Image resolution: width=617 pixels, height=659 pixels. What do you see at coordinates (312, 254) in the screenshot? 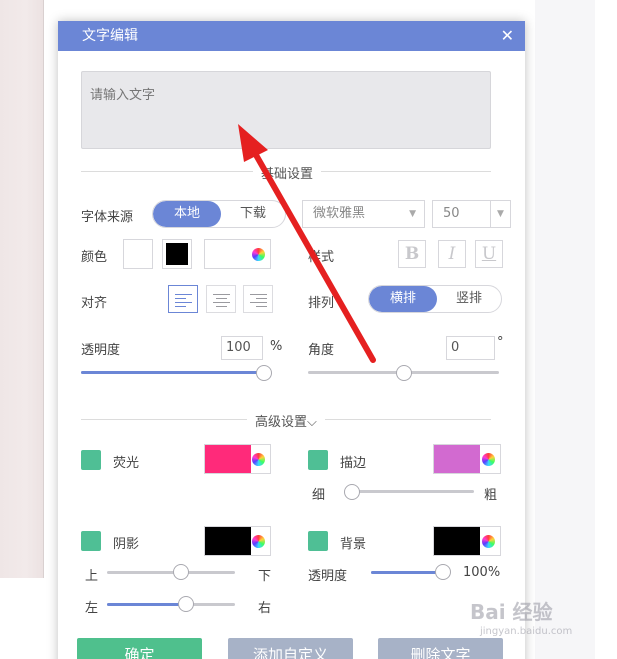
I see `annotation-arrow-shaft` at bounding box center [312, 254].